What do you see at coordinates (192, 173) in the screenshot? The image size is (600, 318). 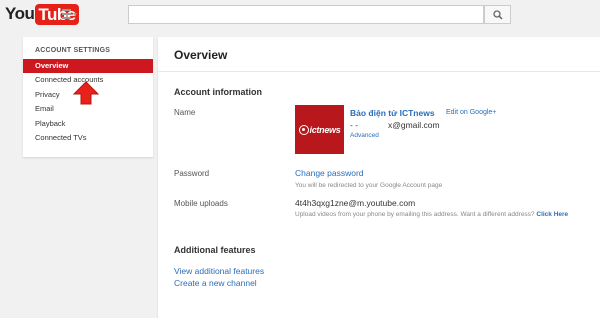 I see `password-label: Password` at bounding box center [192, 173].